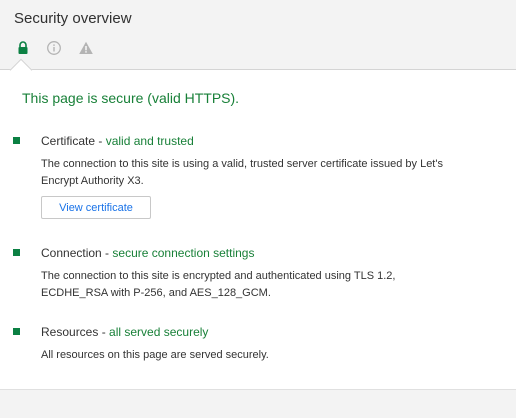  Describe the element at coordinates (71, 253) in the screenshot. I see `connection-label: Connection` at that location.